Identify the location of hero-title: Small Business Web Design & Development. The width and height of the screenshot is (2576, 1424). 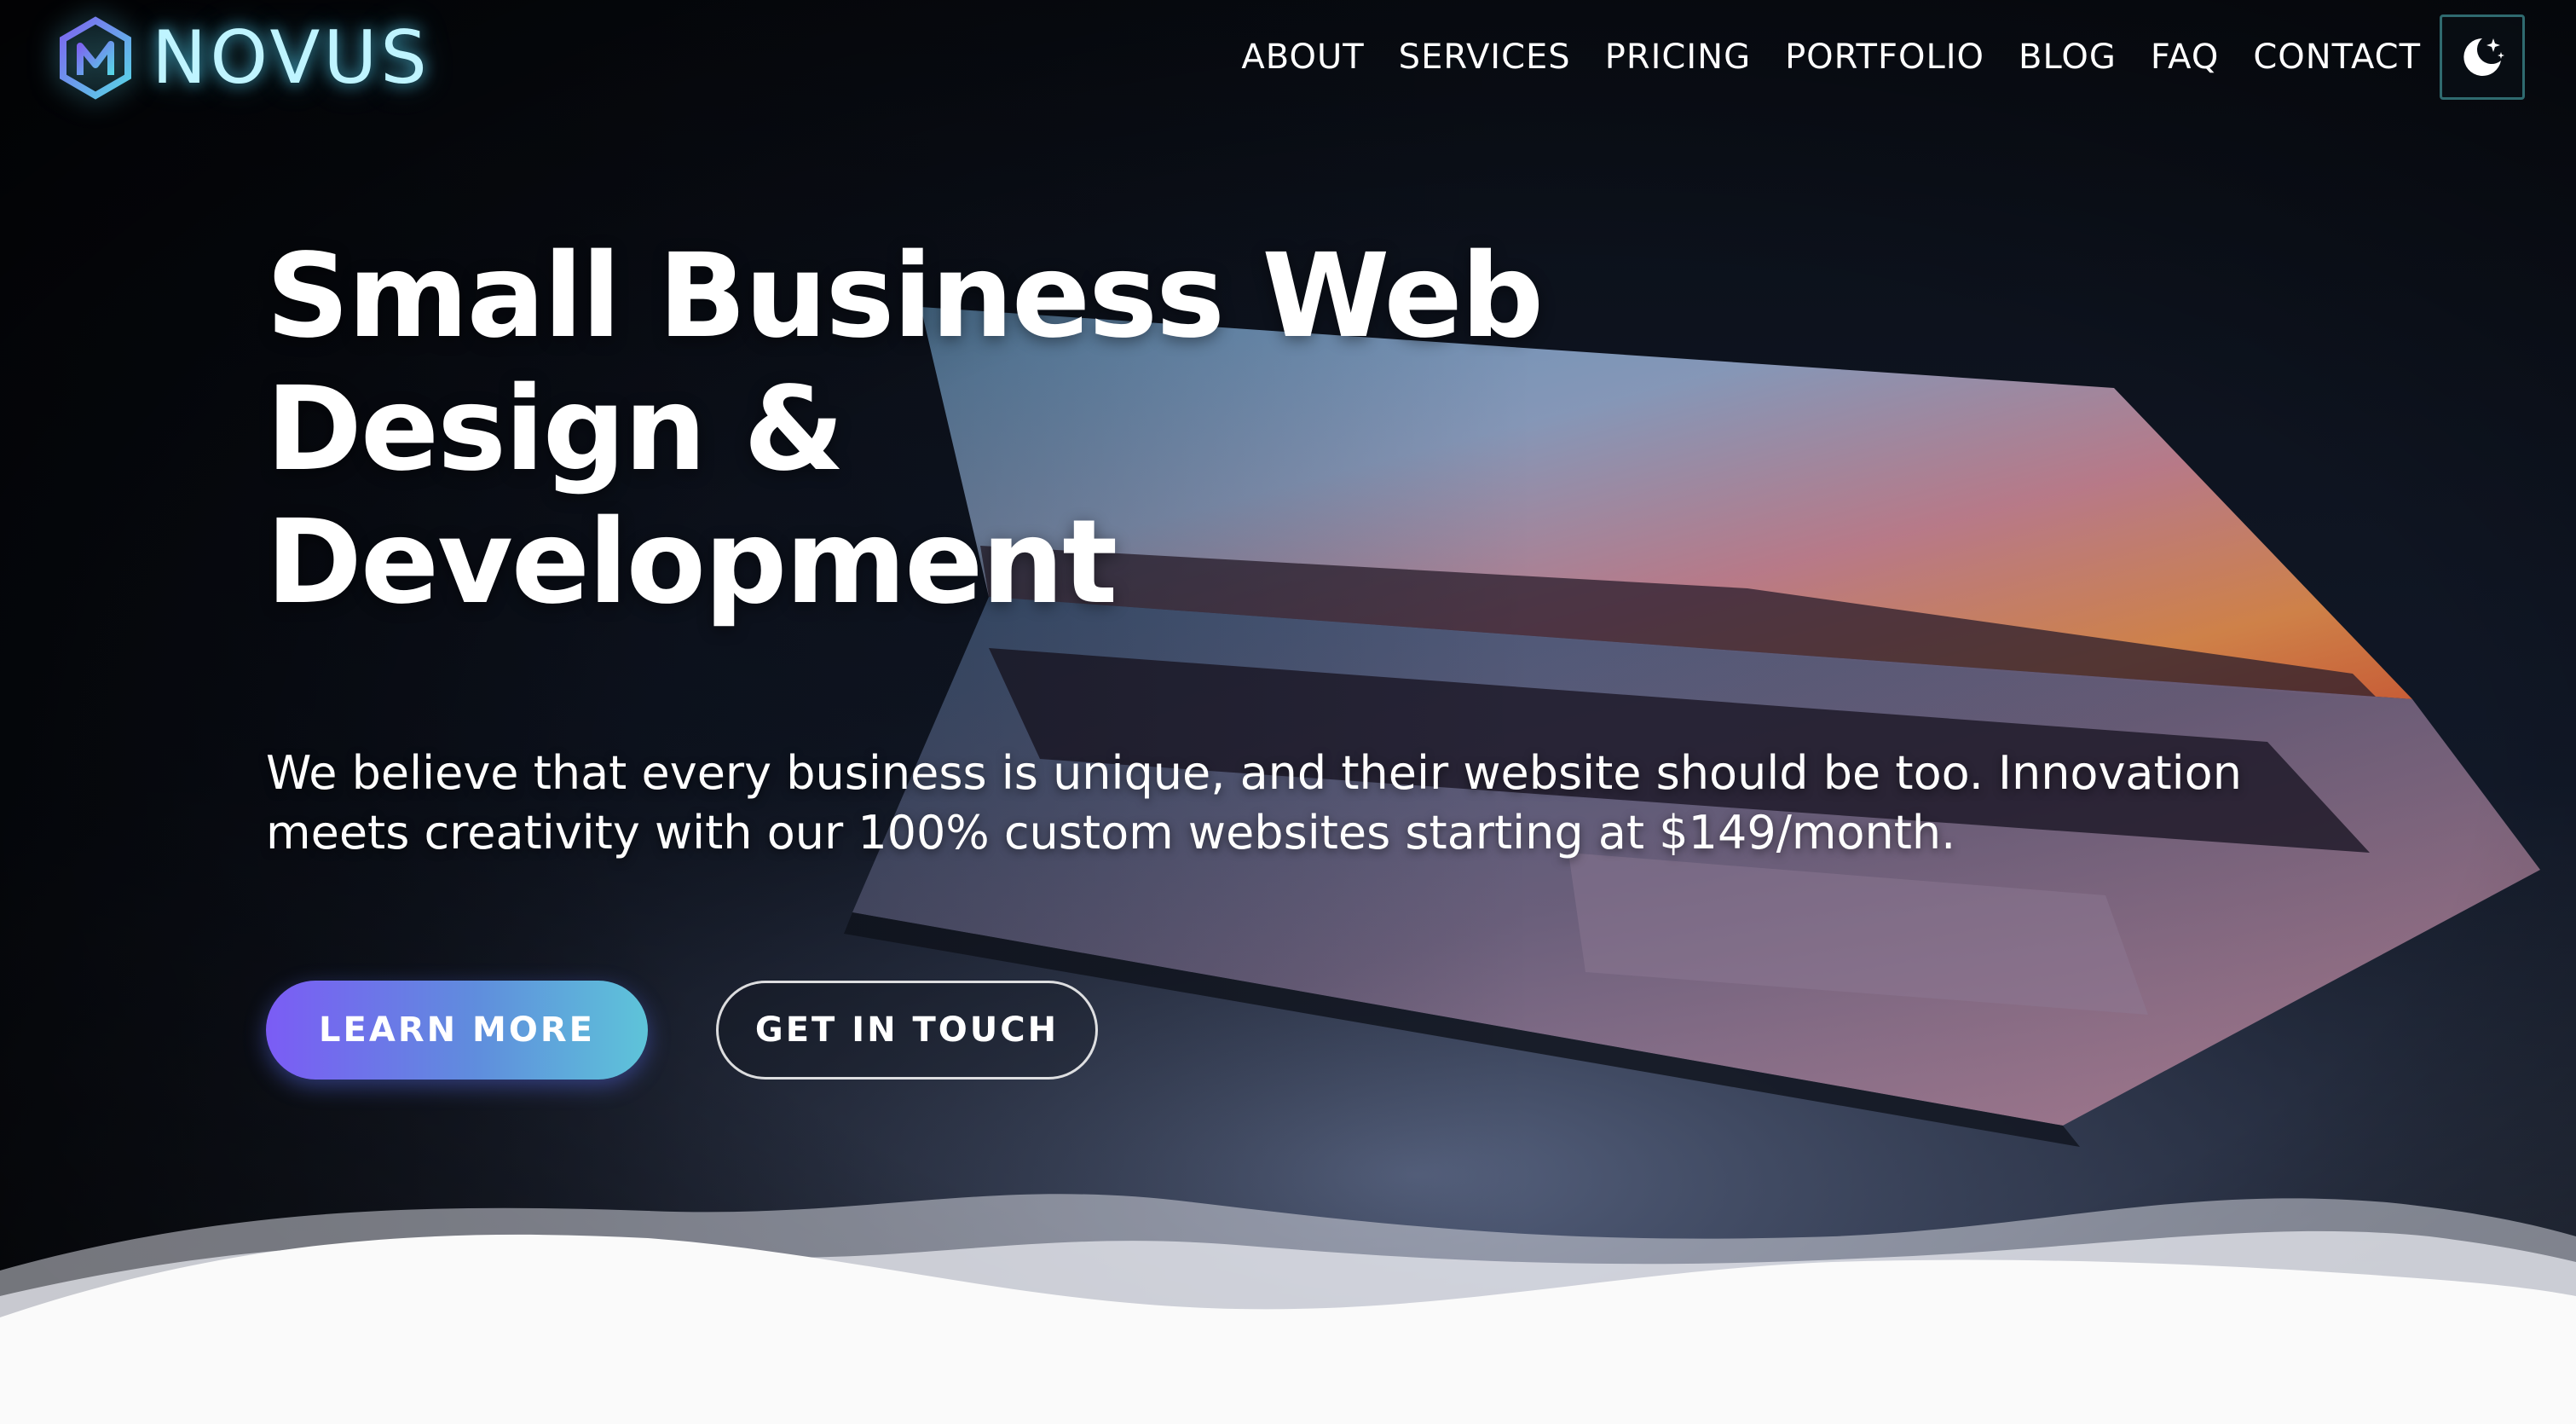
(905, 429).